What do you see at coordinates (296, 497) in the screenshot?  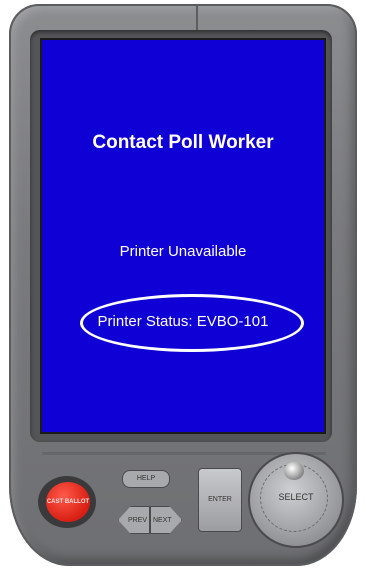 I see `select-label: SELECT` at bounding box center [296, 497].